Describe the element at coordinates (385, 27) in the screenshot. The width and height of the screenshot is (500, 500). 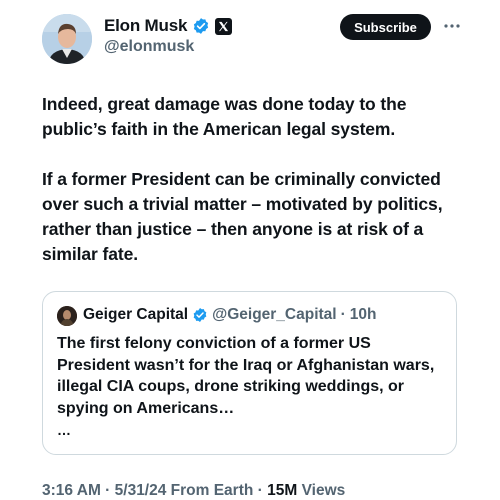
I see `subscribe-button: Subscribe` at that location.